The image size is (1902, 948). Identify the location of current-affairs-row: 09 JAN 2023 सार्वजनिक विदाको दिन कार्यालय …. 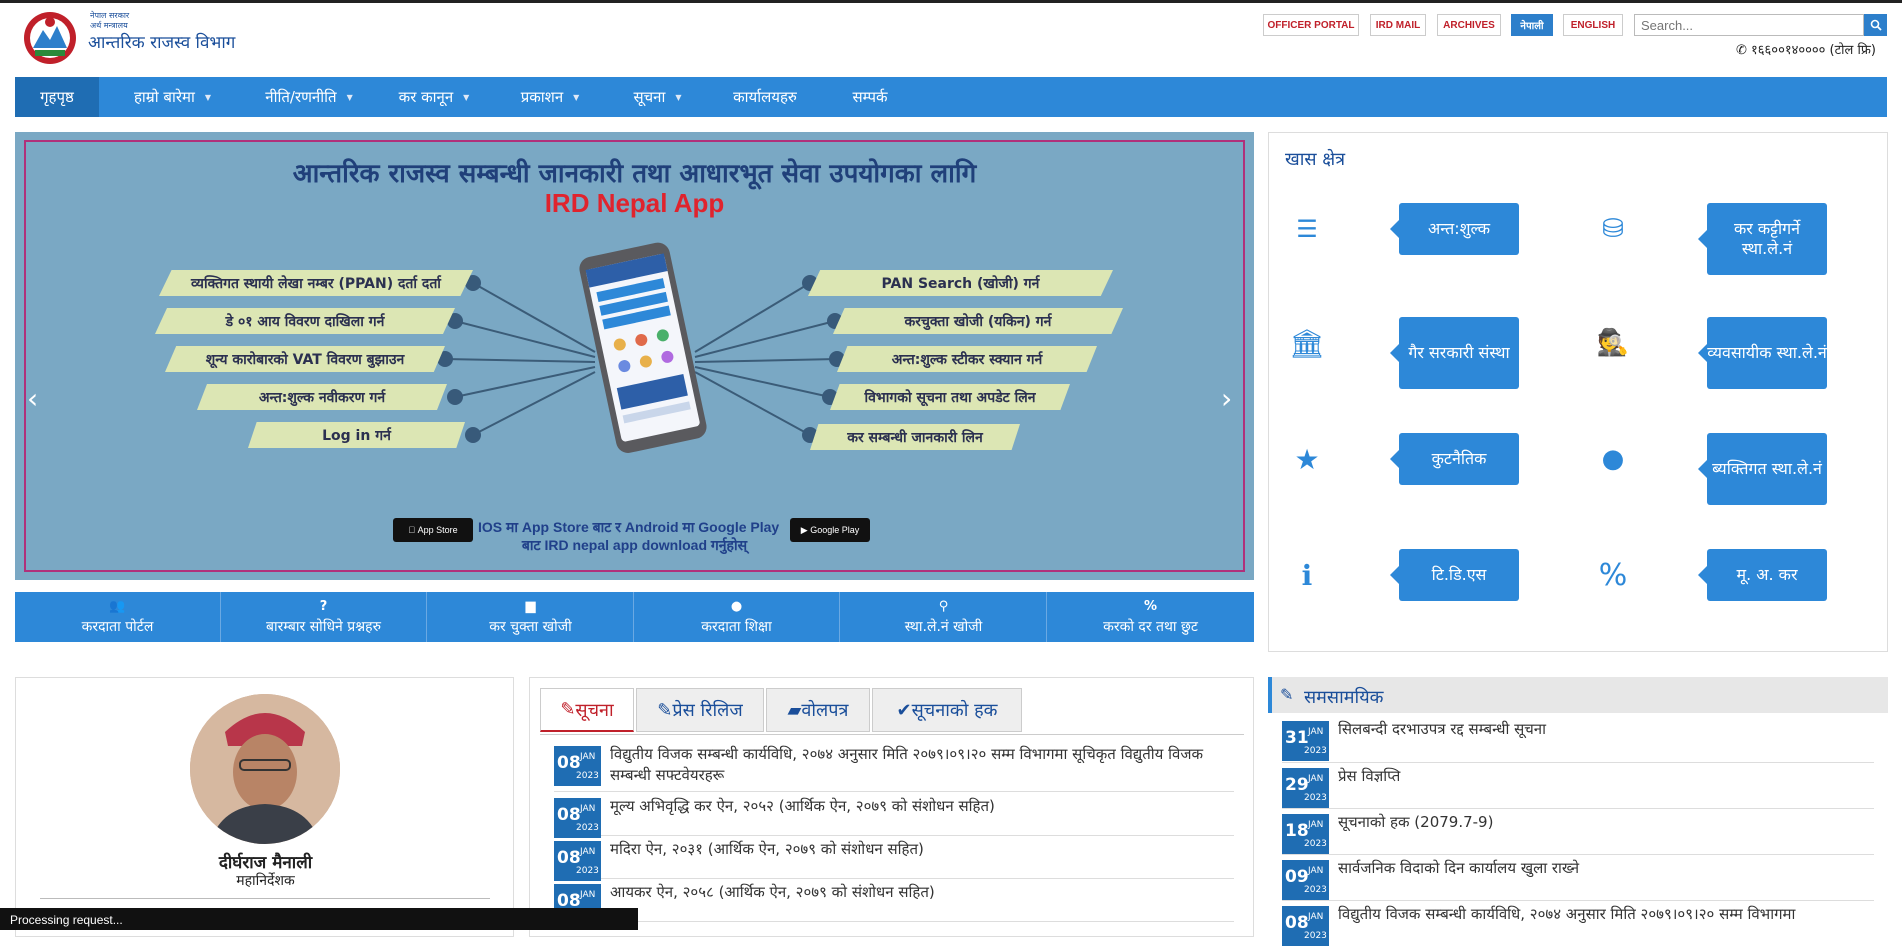
(1578, 878).